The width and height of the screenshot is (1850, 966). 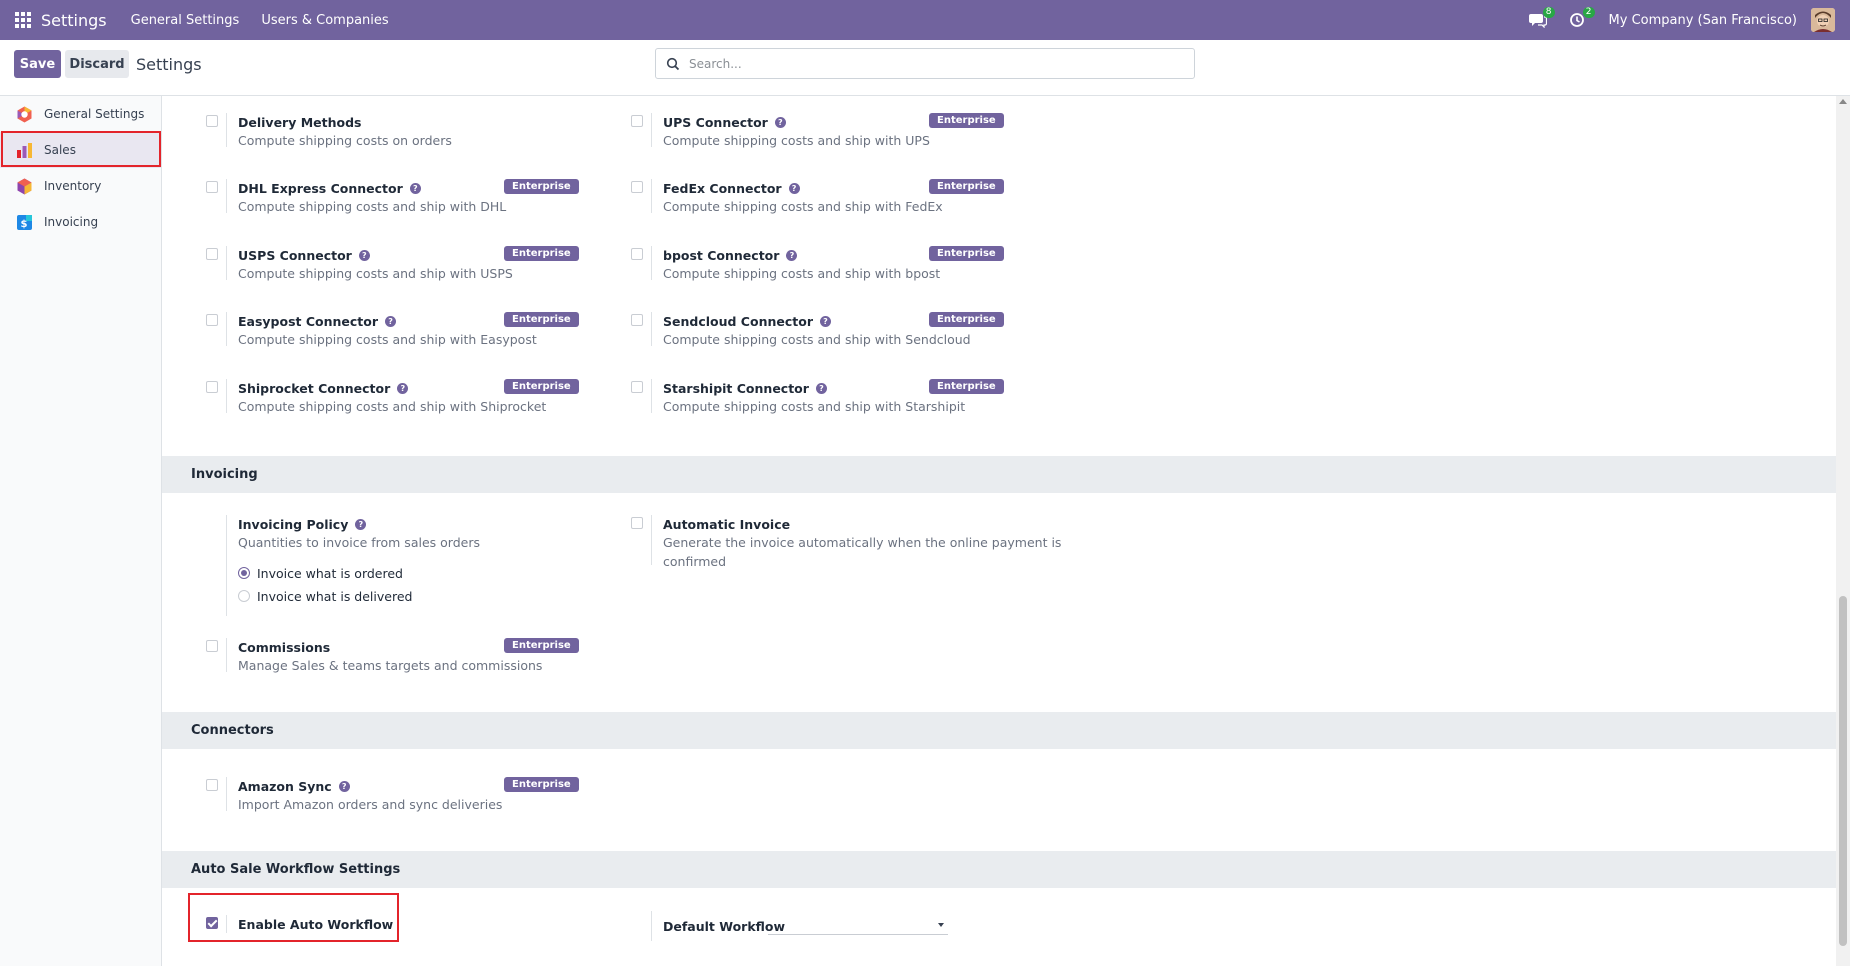 What do you see at coordinates (745, 388) in the screenshot?
I see `setting-title: Starshipit Connector?` at bounding box center [745, 388].